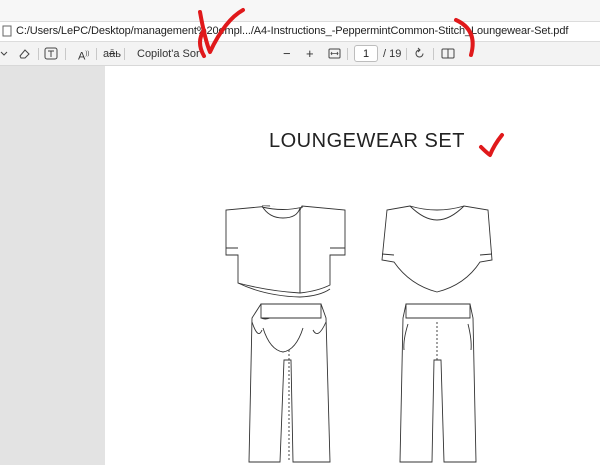 Image resolution: width=600 pixels, height=465 pixels. Describe the element at coordinates (438, 383) in the screenshot. I see `right-pants-drawing` at that location.